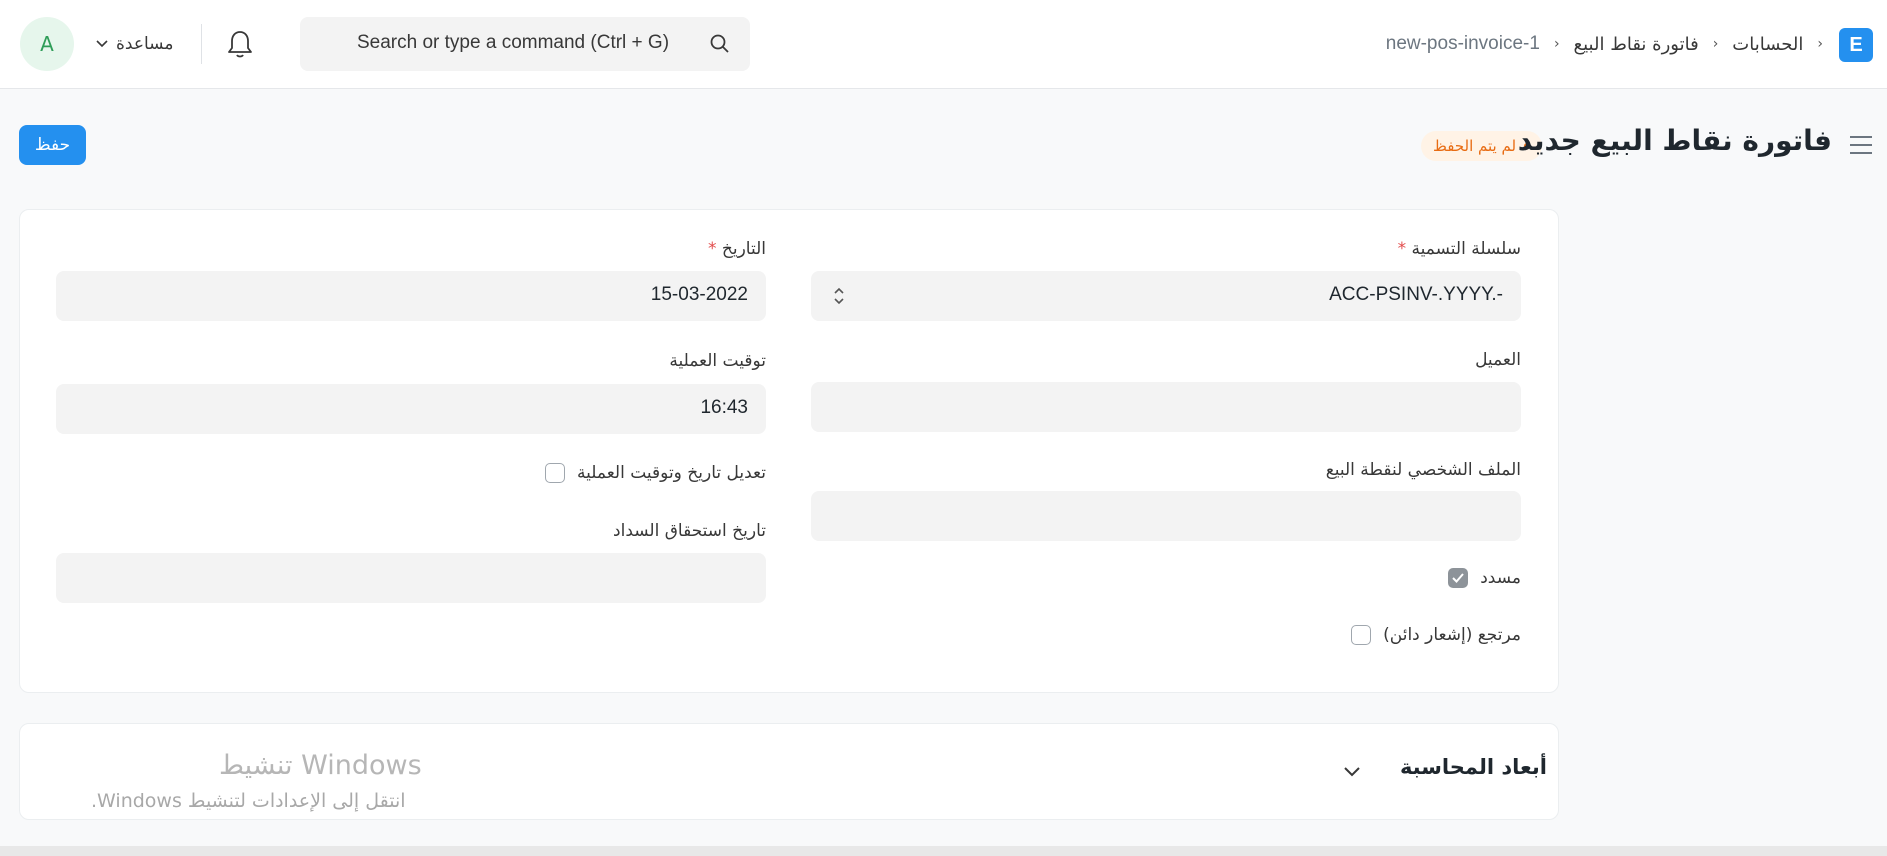 Image resolution: width=1887 pixels, height=856 pixels. What do you see at coordinates (1861, 145) in the screenshot?
I see `sidebar-toggle-icon` at bounding box center [1861, 145].